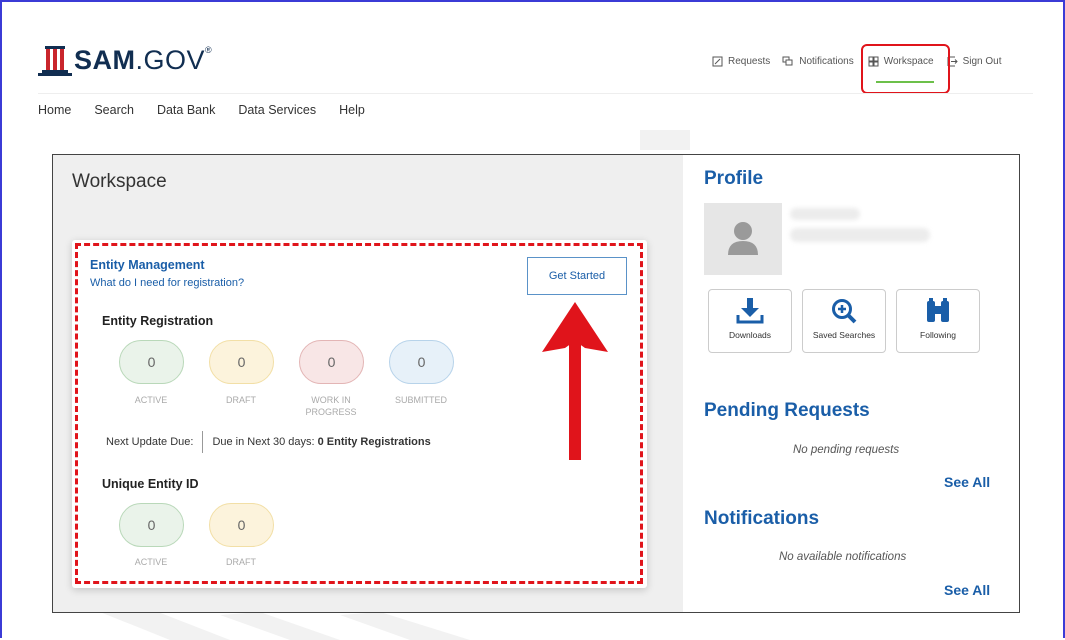 The height and width of the screenshot is (640, 1065). I want to click on saved-searches-button: Saved Searches, so click(844, 321).